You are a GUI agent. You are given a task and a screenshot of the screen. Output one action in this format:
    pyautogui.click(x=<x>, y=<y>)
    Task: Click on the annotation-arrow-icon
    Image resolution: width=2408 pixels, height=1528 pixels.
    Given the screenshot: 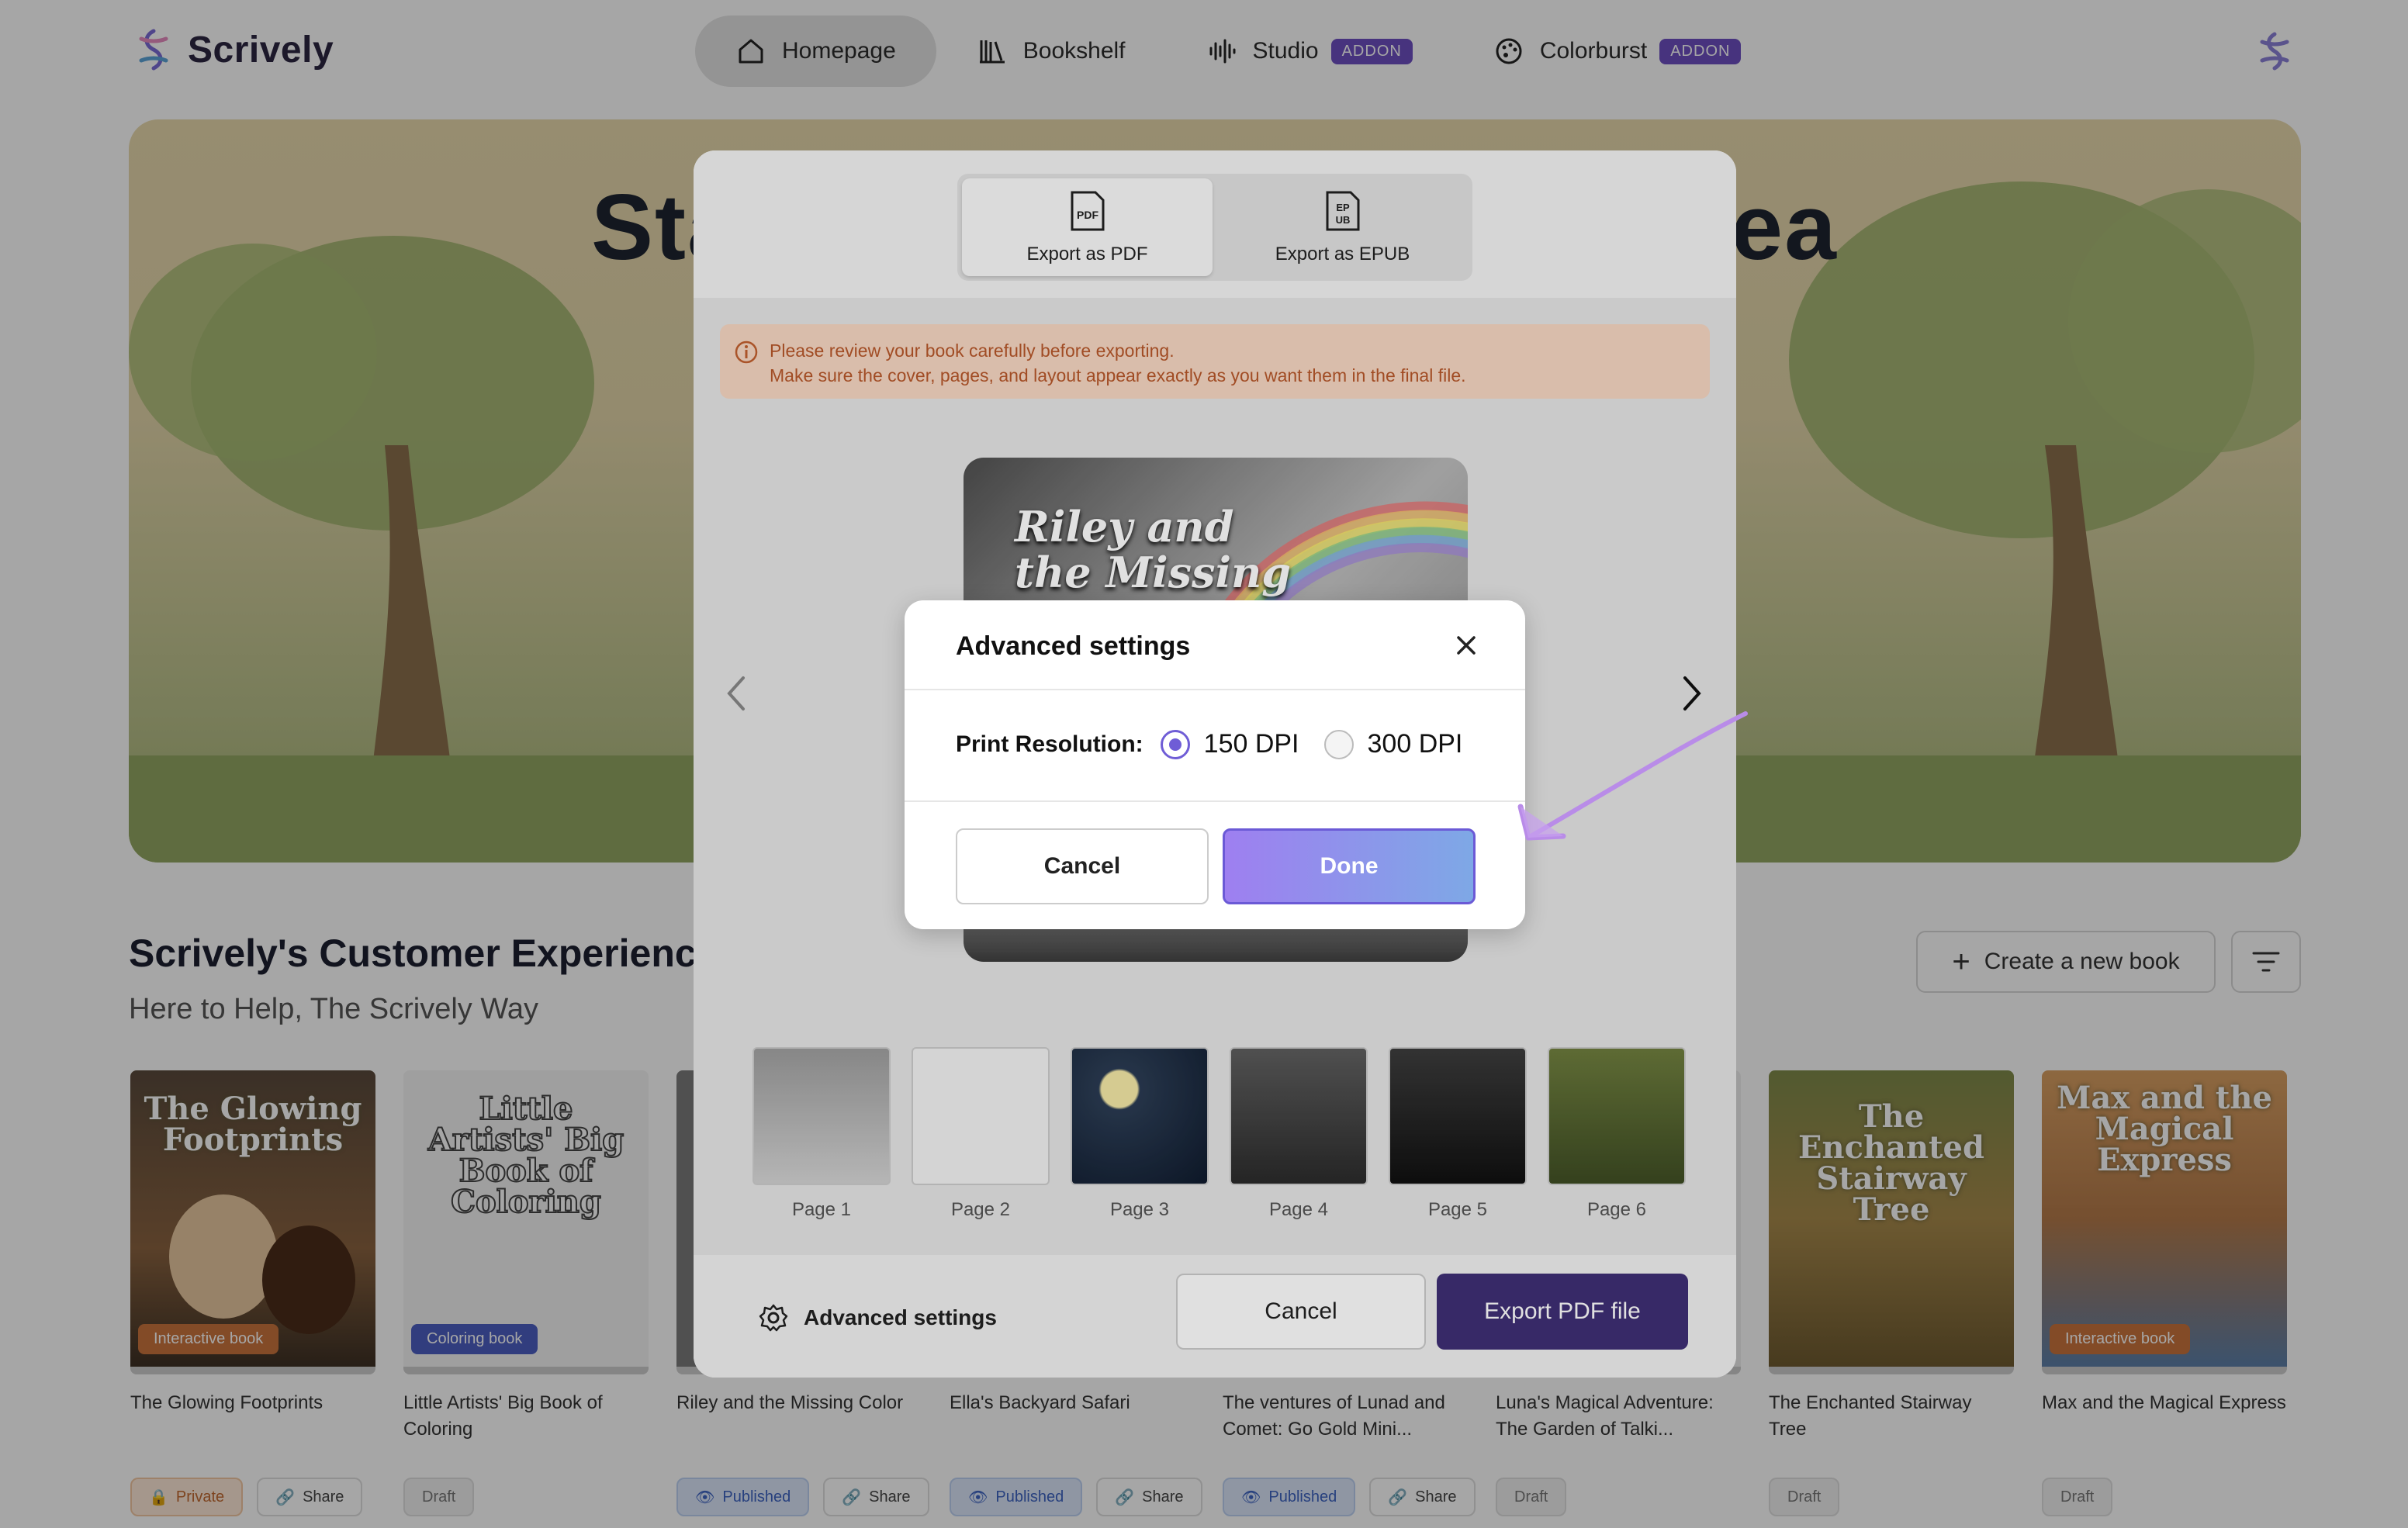 What is the action you would take?
    pyautogui.click(x=1632, y=776)
    